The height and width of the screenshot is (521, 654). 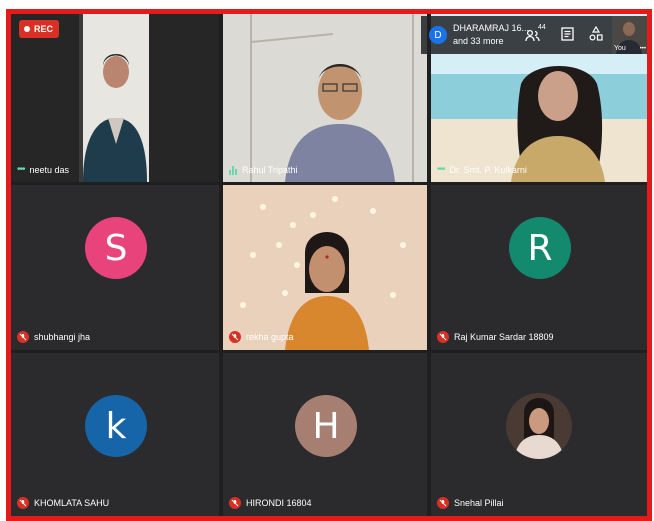 I want to click on speaking-indicator-icon, so click(x=233, y=170).